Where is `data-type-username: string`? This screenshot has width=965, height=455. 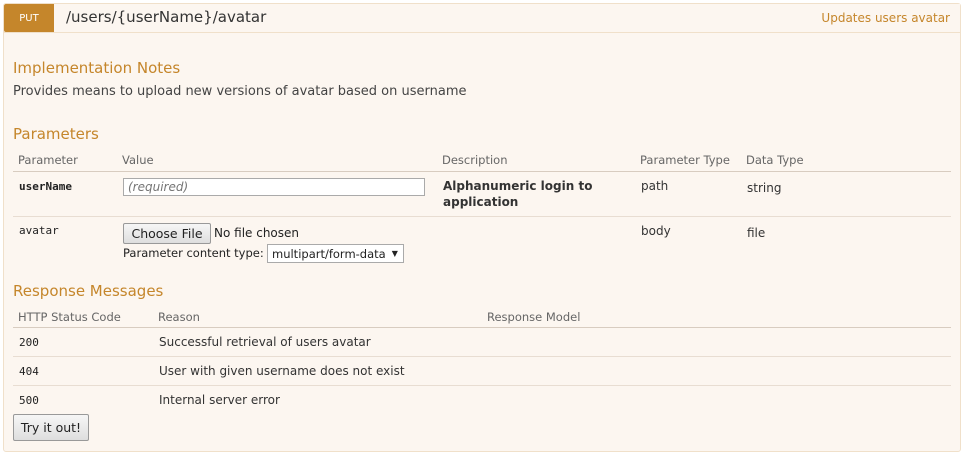 data-type-username: string is located at coordinates (764, 188).